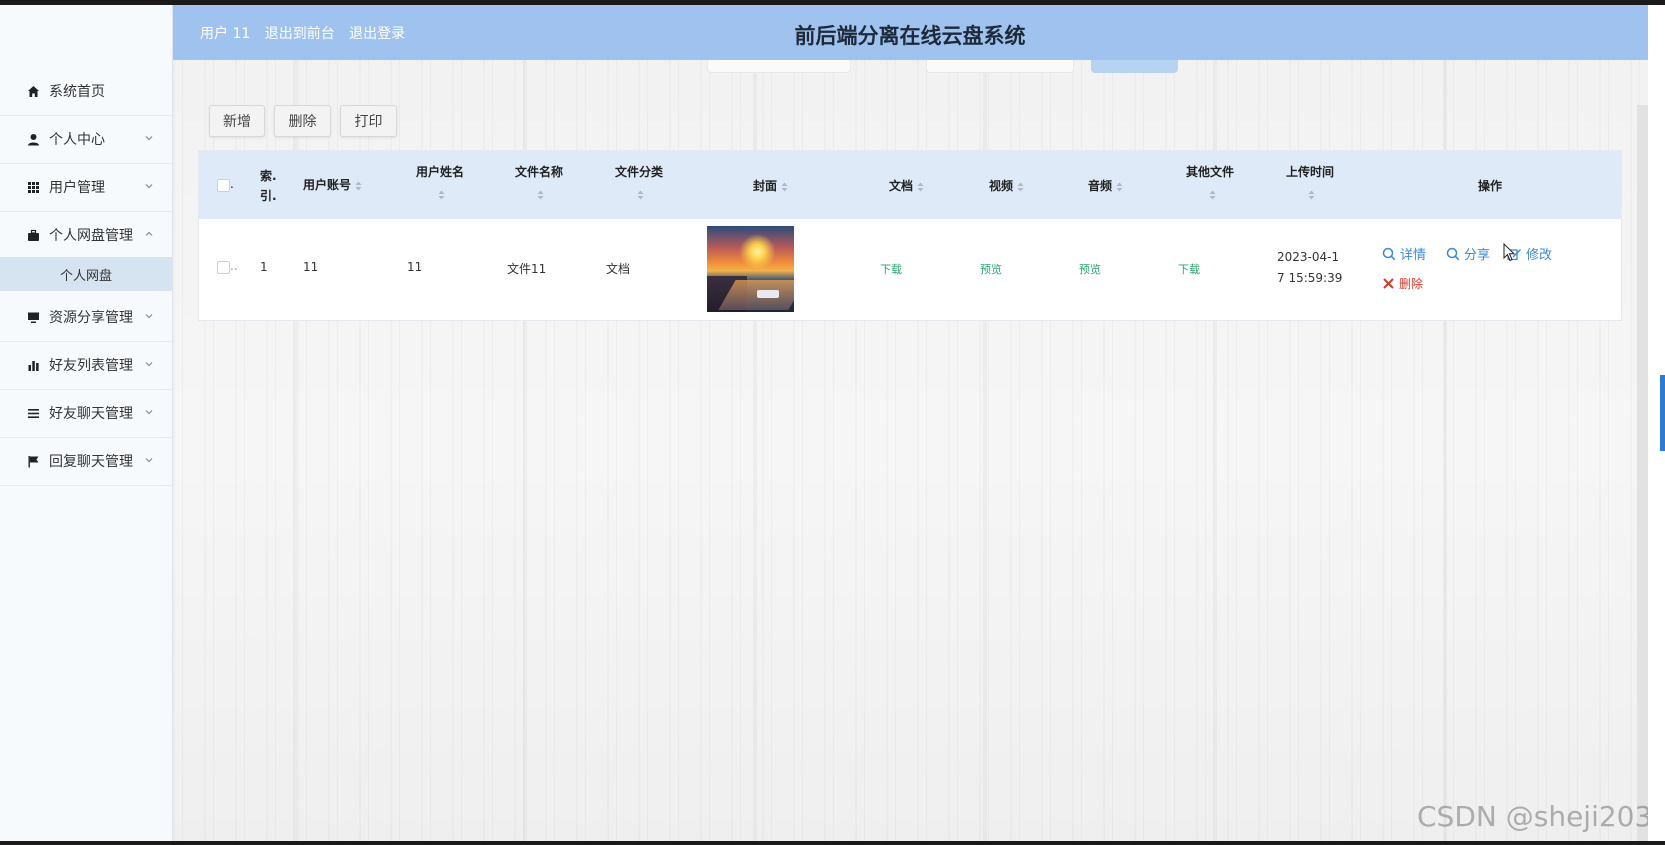  What do you see at coordinates (991, 269) in the screenshot?
I see `video-preview-link: 预览` at bounding box center [991, 269].